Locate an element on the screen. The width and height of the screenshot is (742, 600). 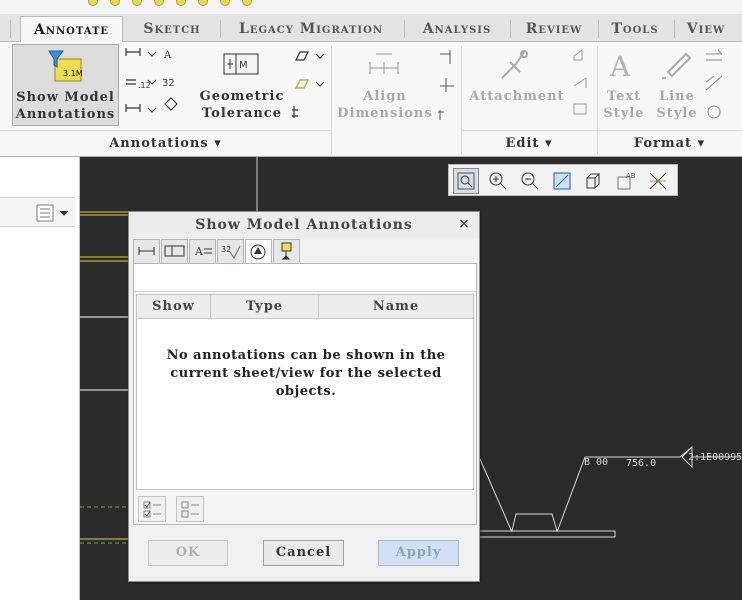
align-dimensions-label-1: Align is located at coordinates (385, 96).